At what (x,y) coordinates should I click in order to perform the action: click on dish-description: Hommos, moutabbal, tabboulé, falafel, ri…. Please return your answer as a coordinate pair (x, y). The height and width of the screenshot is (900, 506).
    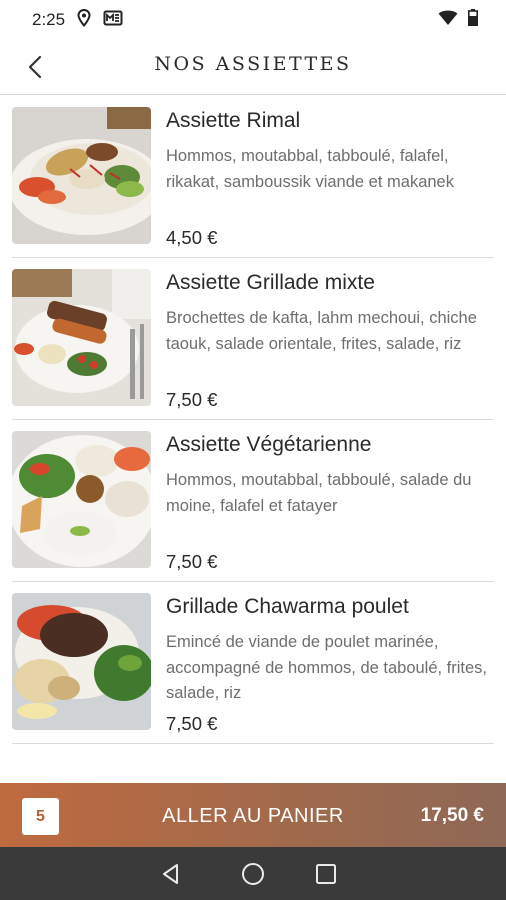
    Looking at the image, I should click on (310, 169).